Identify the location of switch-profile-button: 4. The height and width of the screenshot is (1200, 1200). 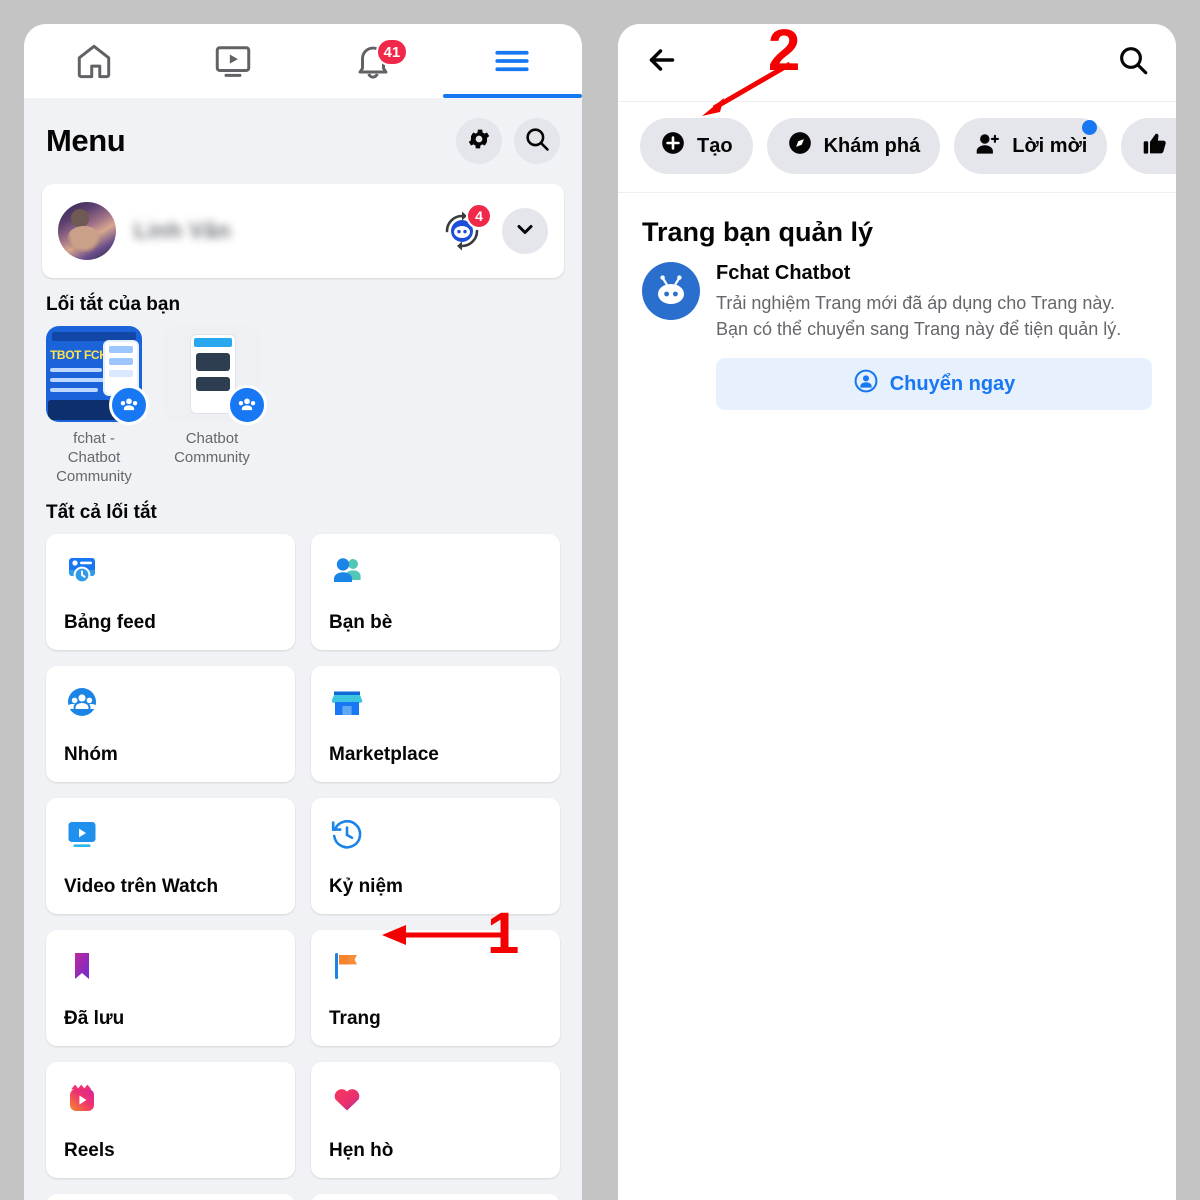
(465, 229).